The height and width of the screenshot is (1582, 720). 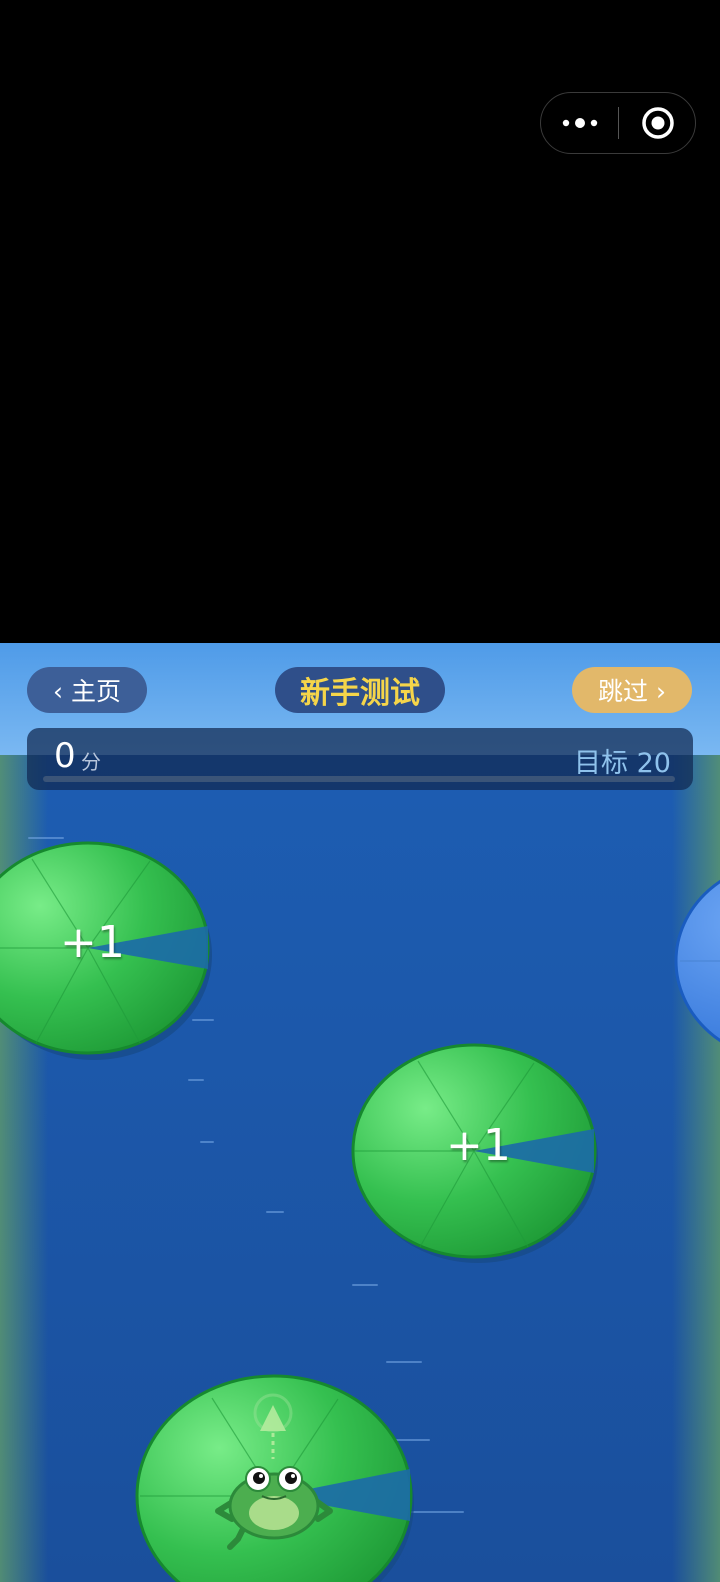 I want to click on score-unit: 分, so click(x=91, y=762).